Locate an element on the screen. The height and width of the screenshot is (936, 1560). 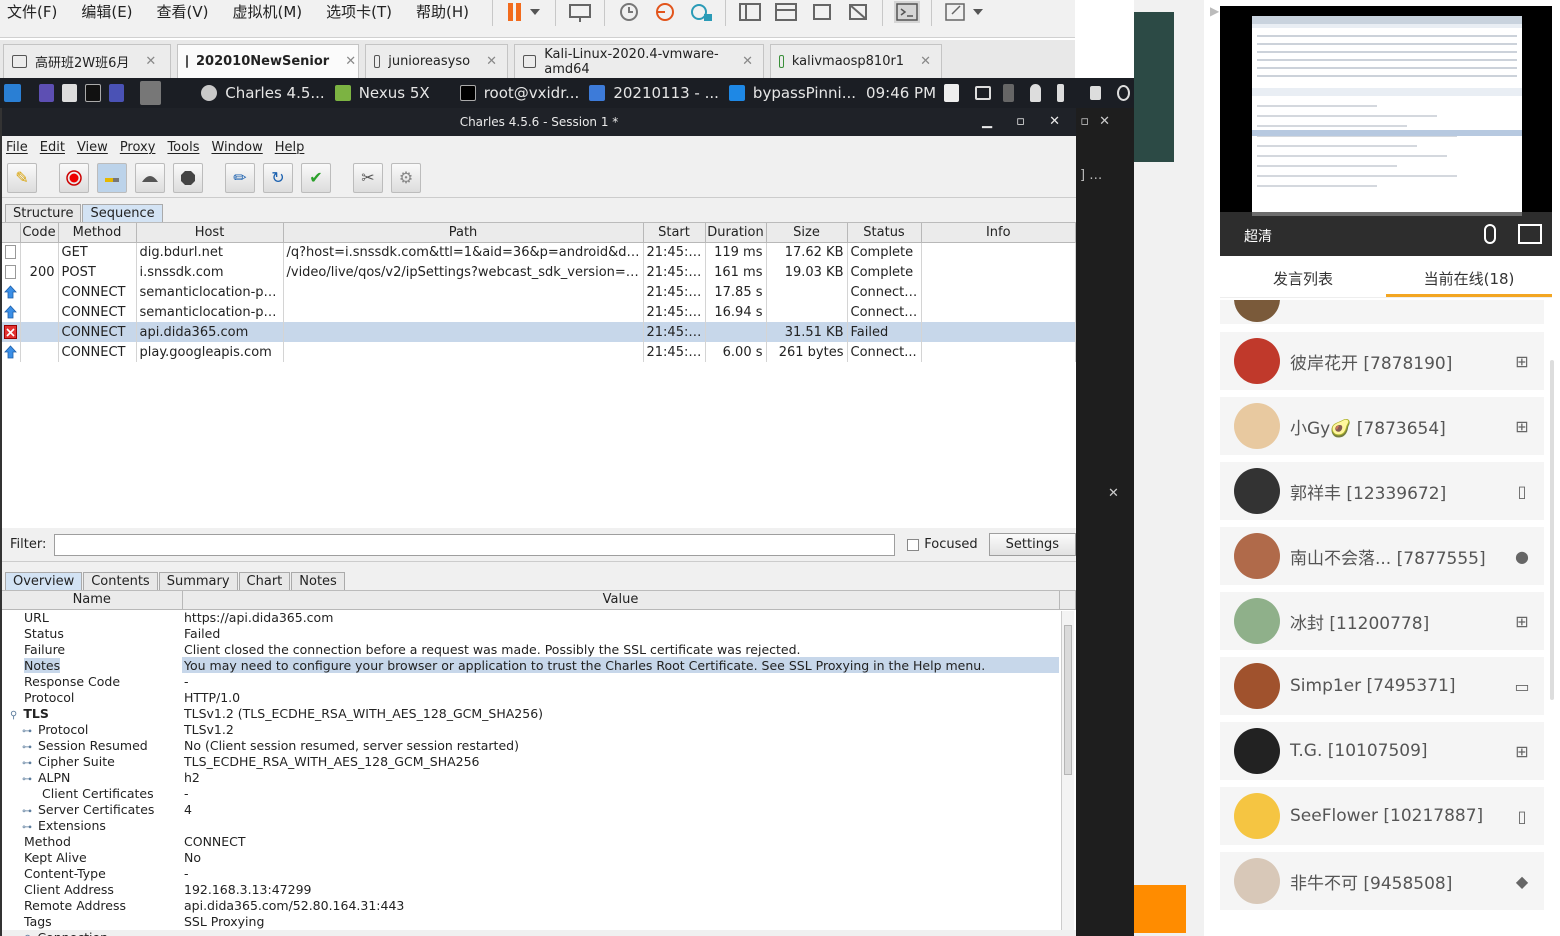
sidebar-view-icon is located at coordinates (750, 12).